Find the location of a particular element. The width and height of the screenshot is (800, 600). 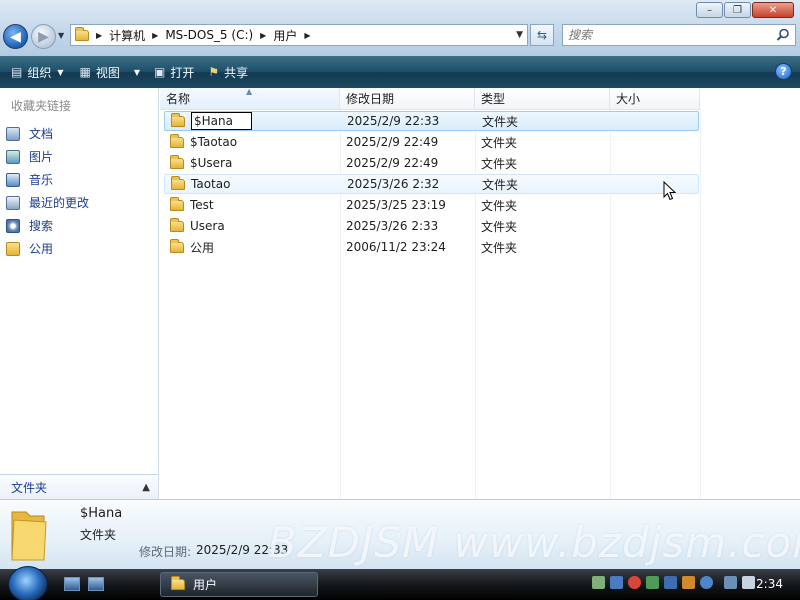

taskbar-clock: 2:34 is located at coordinates (769, 584).